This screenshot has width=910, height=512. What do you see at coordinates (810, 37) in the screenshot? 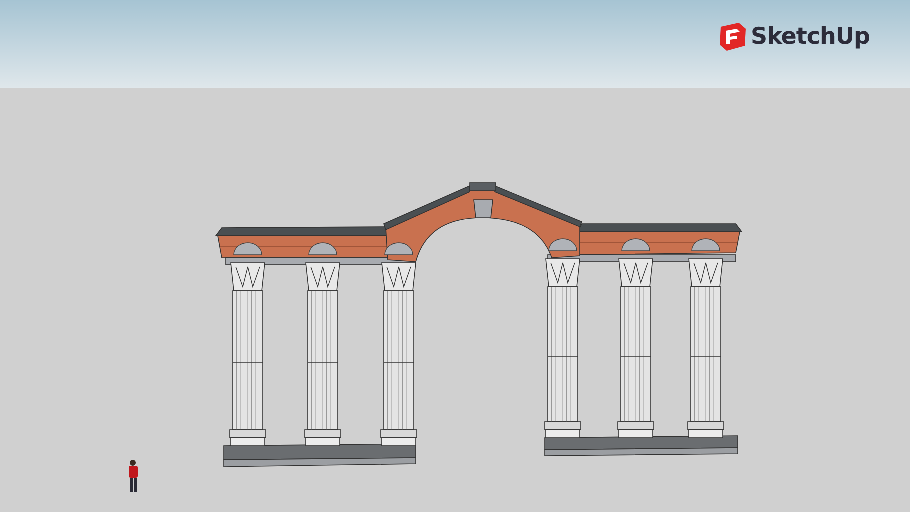
I see `logo-text: SketchUp` at bounding box center [810, 37].